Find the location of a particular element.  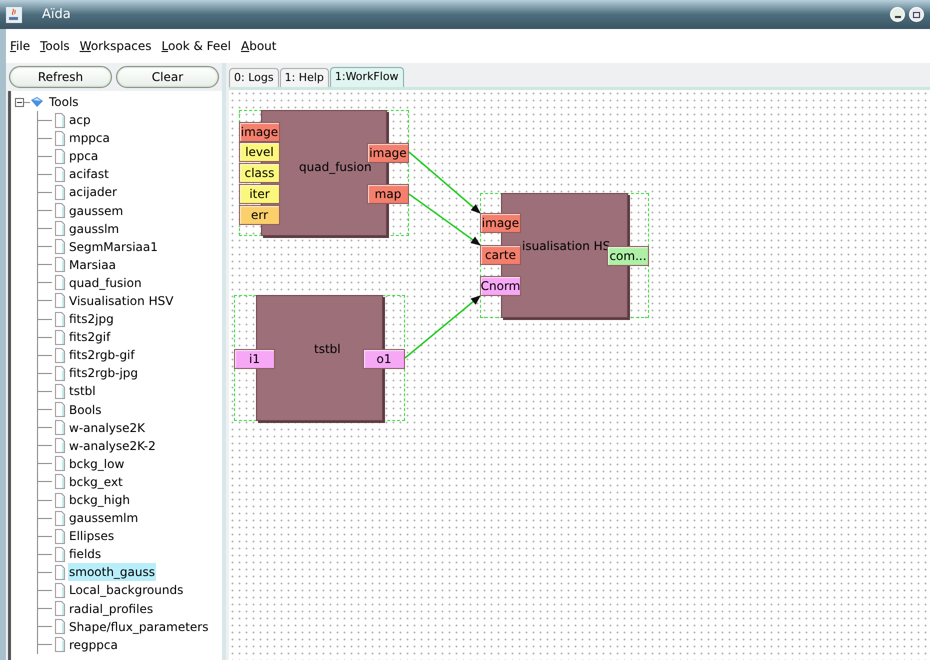

tree-item: acifast is located at coordinates (89, 174).